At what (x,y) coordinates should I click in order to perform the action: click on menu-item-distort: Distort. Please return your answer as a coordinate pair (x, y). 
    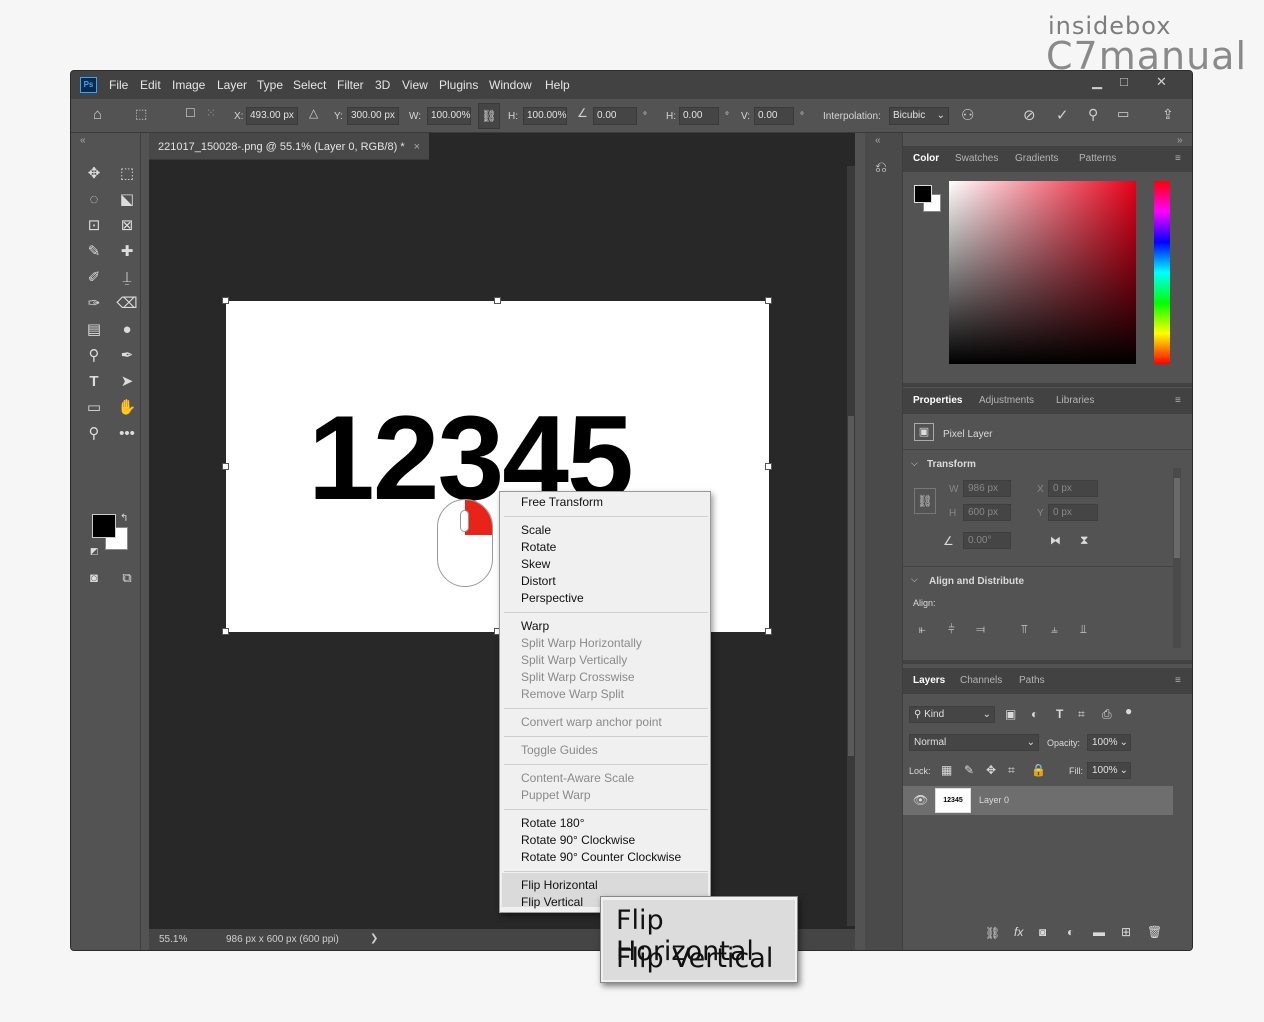
    Looking at the image, I should click on (538, 581).